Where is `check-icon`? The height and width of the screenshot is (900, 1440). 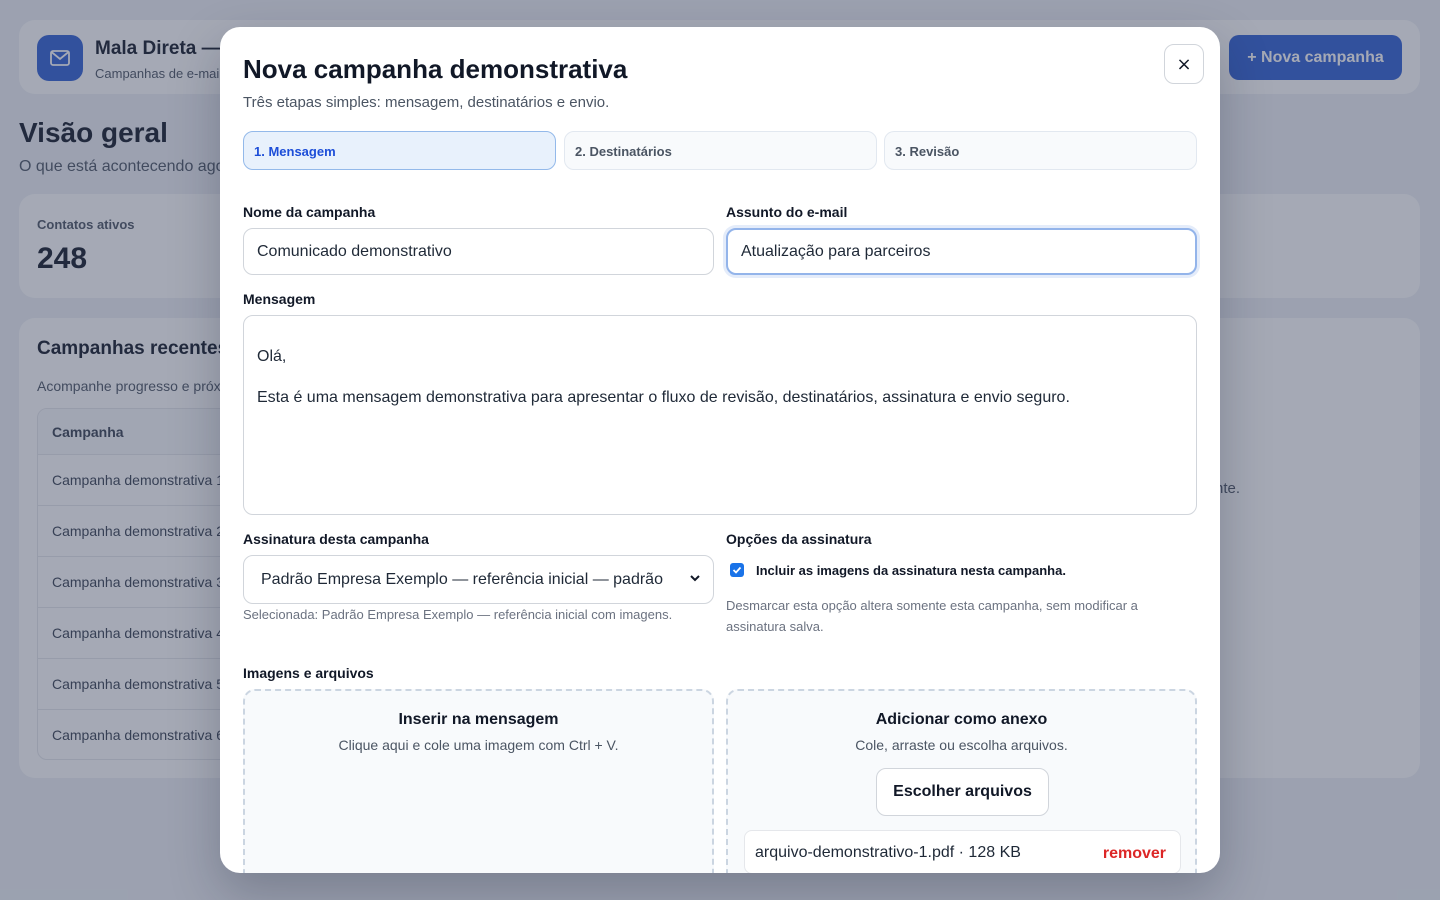 check-icon is located at coordinates (737, 570).